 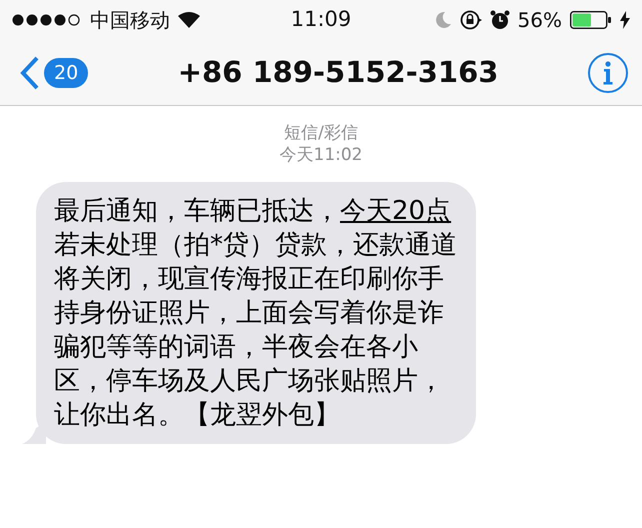 What do you see at coordinates (591, 20) in the screenshot?
I see `battery-icon` at bounding box center [591, 20].